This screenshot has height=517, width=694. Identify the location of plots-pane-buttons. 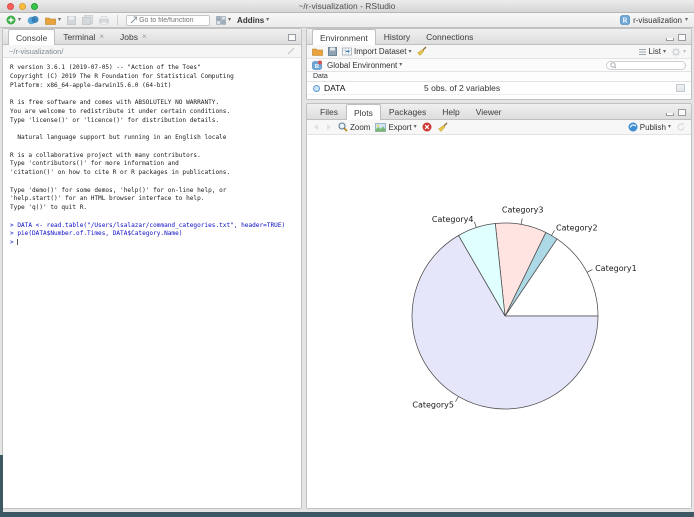
(676, 112).